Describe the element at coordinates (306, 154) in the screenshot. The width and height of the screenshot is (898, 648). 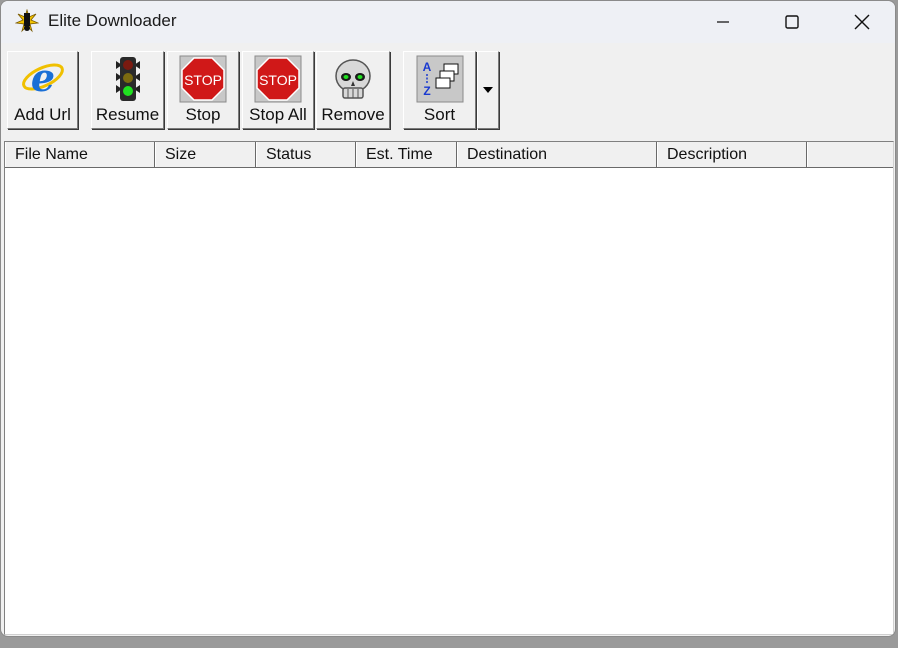
I see `column-header-status: Status` at that location.